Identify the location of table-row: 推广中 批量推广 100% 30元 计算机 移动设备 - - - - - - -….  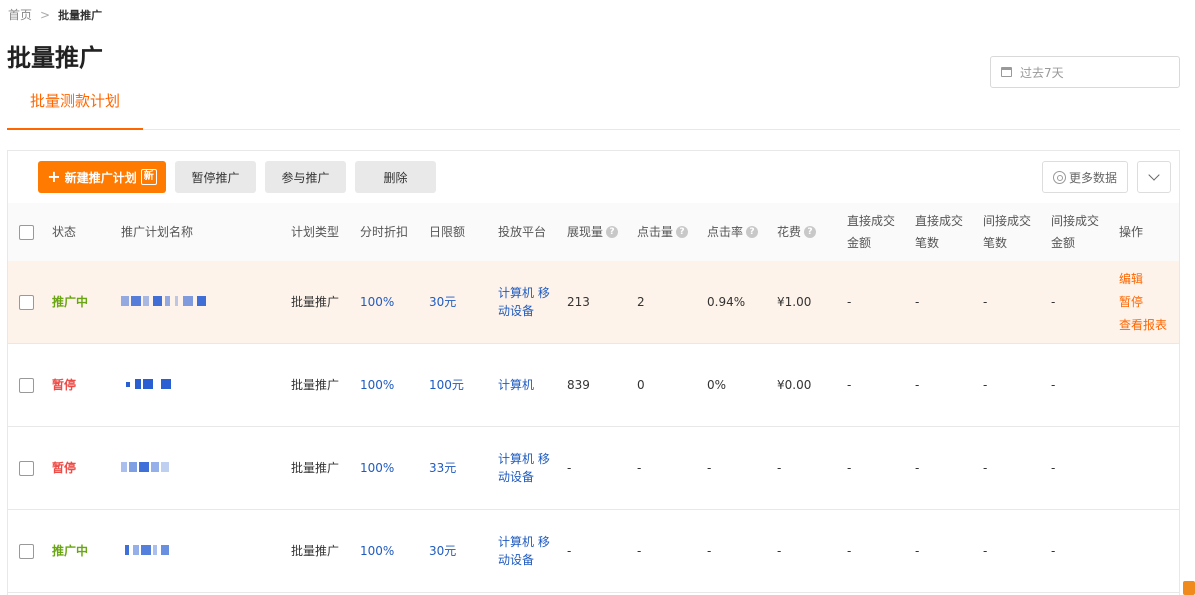
(593, 551).